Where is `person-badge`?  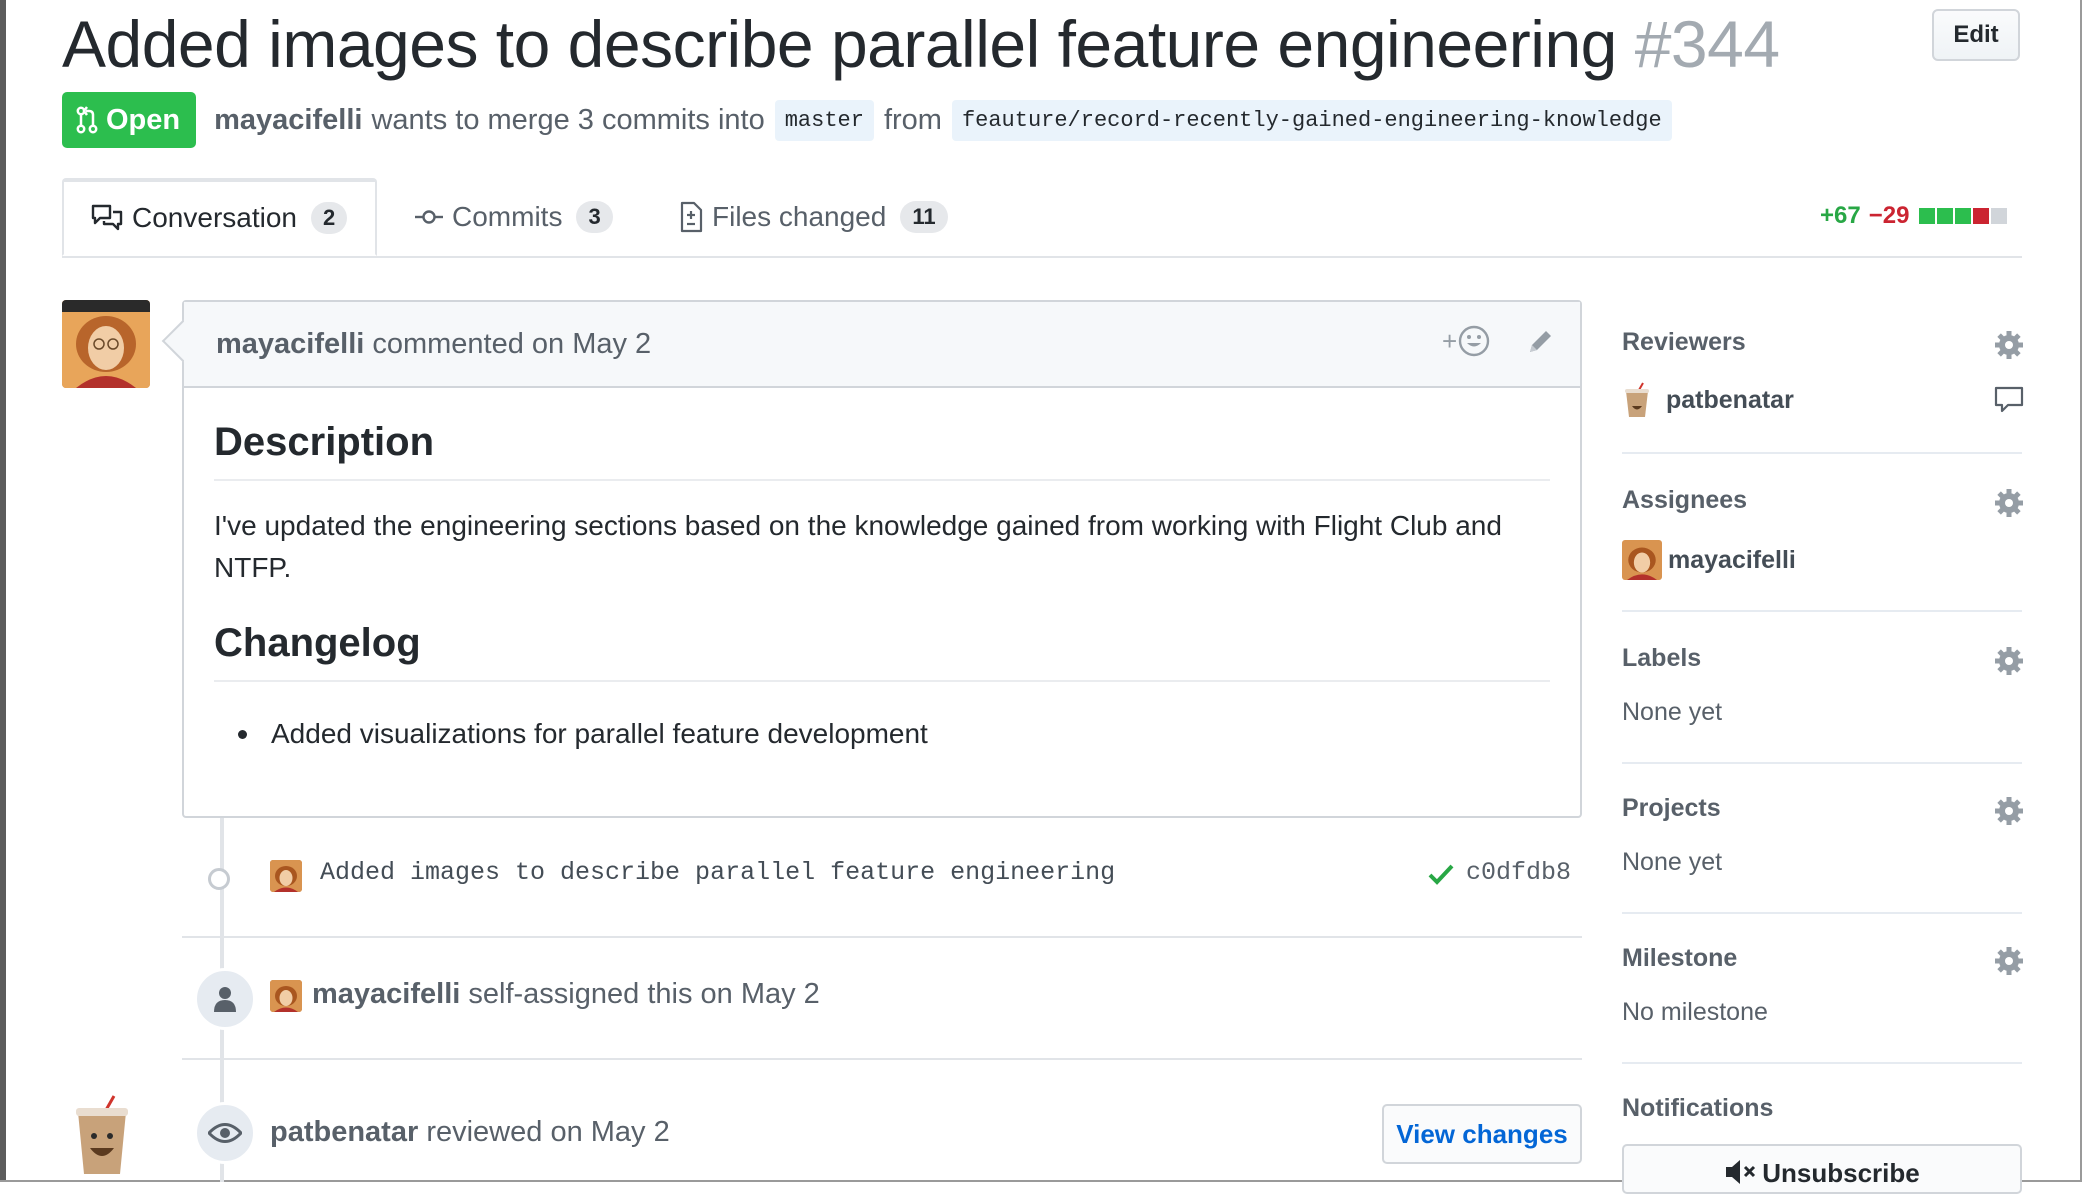
person-badge is located at coordinates (225, 999).